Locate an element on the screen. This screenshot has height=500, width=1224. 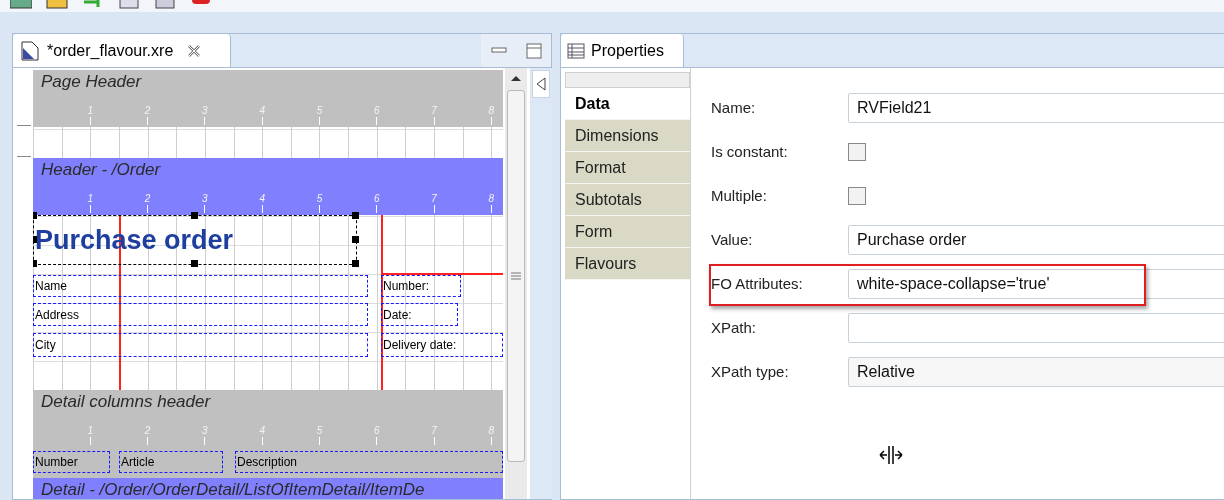
ruler-number: 5 is located at coordinates (319, 199).